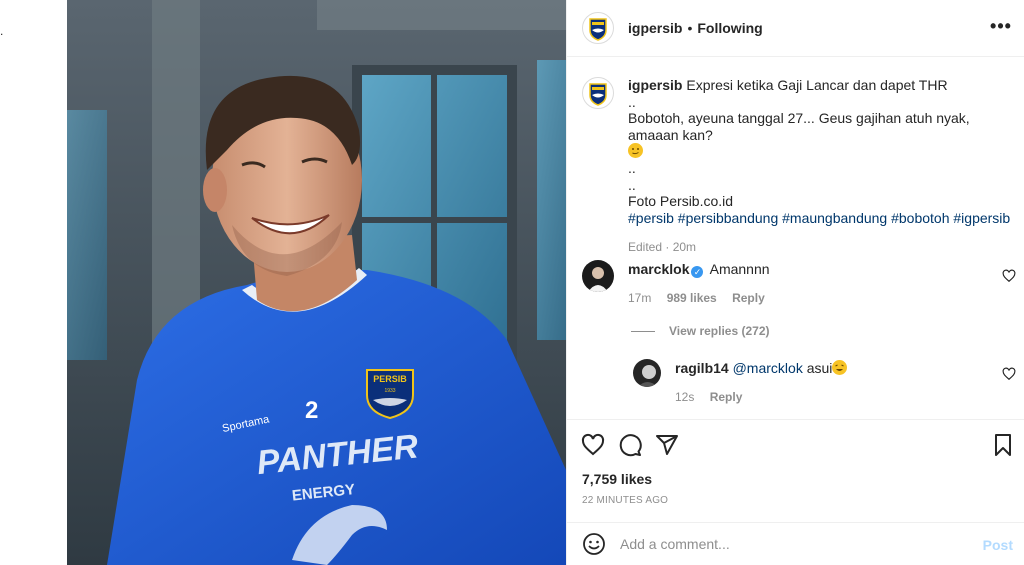 The image size is (1024, 565). I want to click on share-icon, so click(667, 445).